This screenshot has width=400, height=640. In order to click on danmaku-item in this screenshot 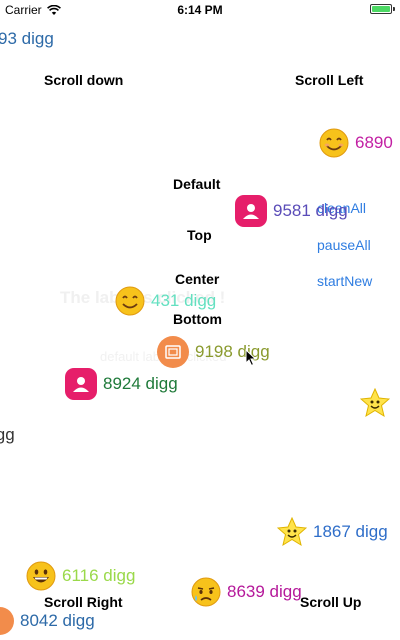, I will do `click(375, 403)`.